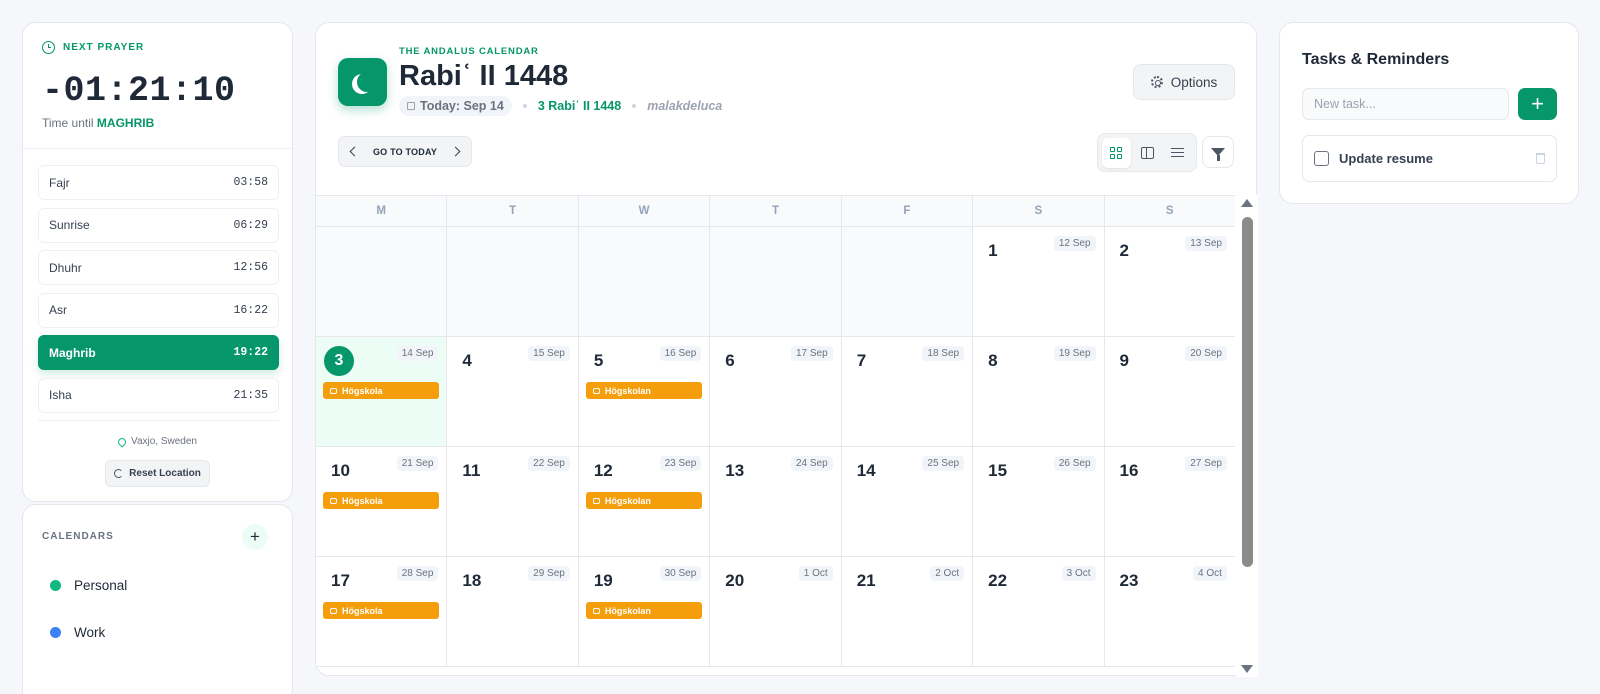 This screenshot has width=1600, height=694. Describe the element at coordinates (1247, 669) in the screenshot. I see `scroll-down-icon` at that location.